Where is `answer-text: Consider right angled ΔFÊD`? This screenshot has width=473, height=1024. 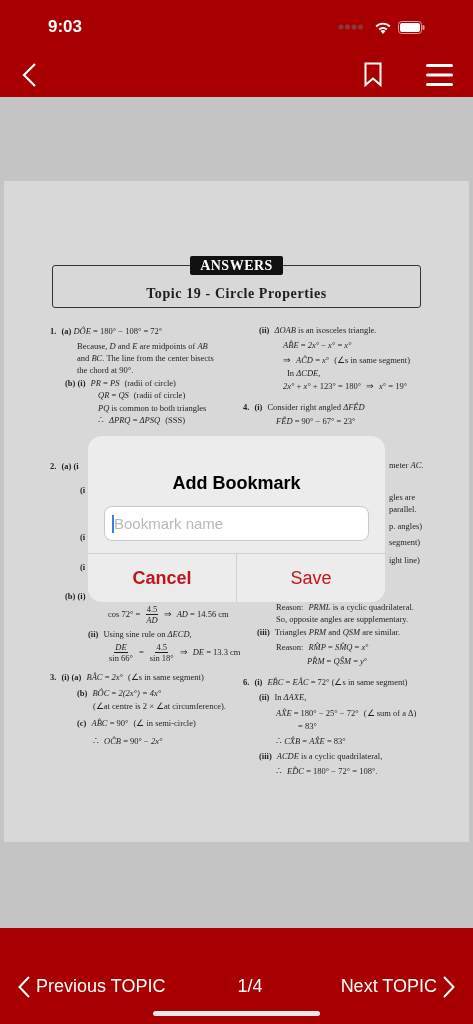 answer-text: Consider right angled ΔFÊD is located at coordinates (316, 407).